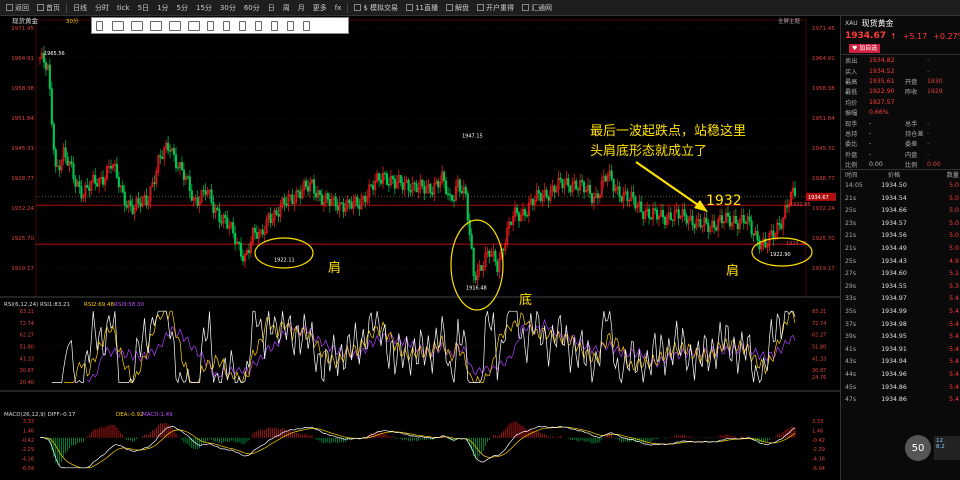 Image resolution: width=960 pixels, height=480 pixels. Describe the element at coordinates (818, 469) in the screenshot. I see `macd-axis-right: -6.04` at that location.